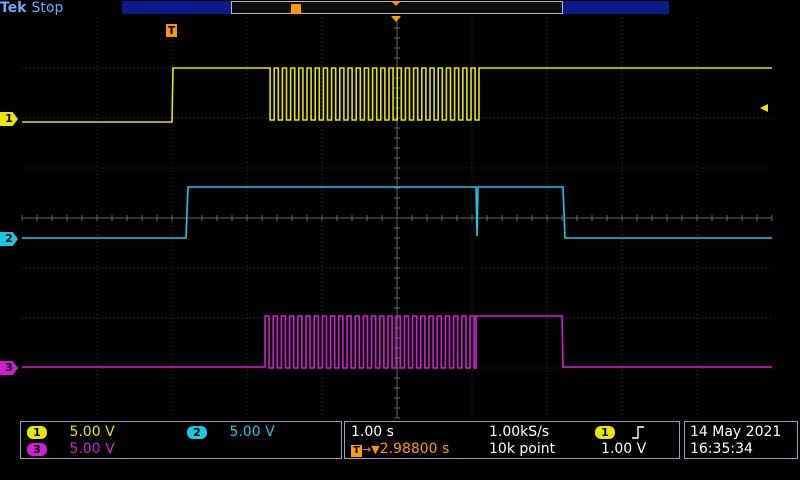 Image resolution: width=800 pixels, height=480 pixels. What do you see at coordinates (721, 449) in the screenshot?
I see `time: 16:35:34` at bounding box center [721, 449].